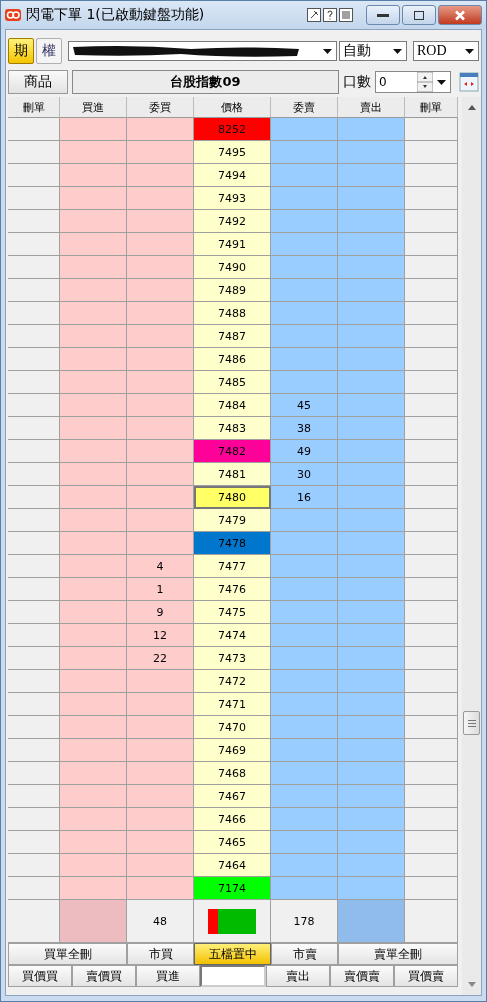 The height and width of the screenshot is (1002, 487). I want to click on help-icon, so click(330, 15).